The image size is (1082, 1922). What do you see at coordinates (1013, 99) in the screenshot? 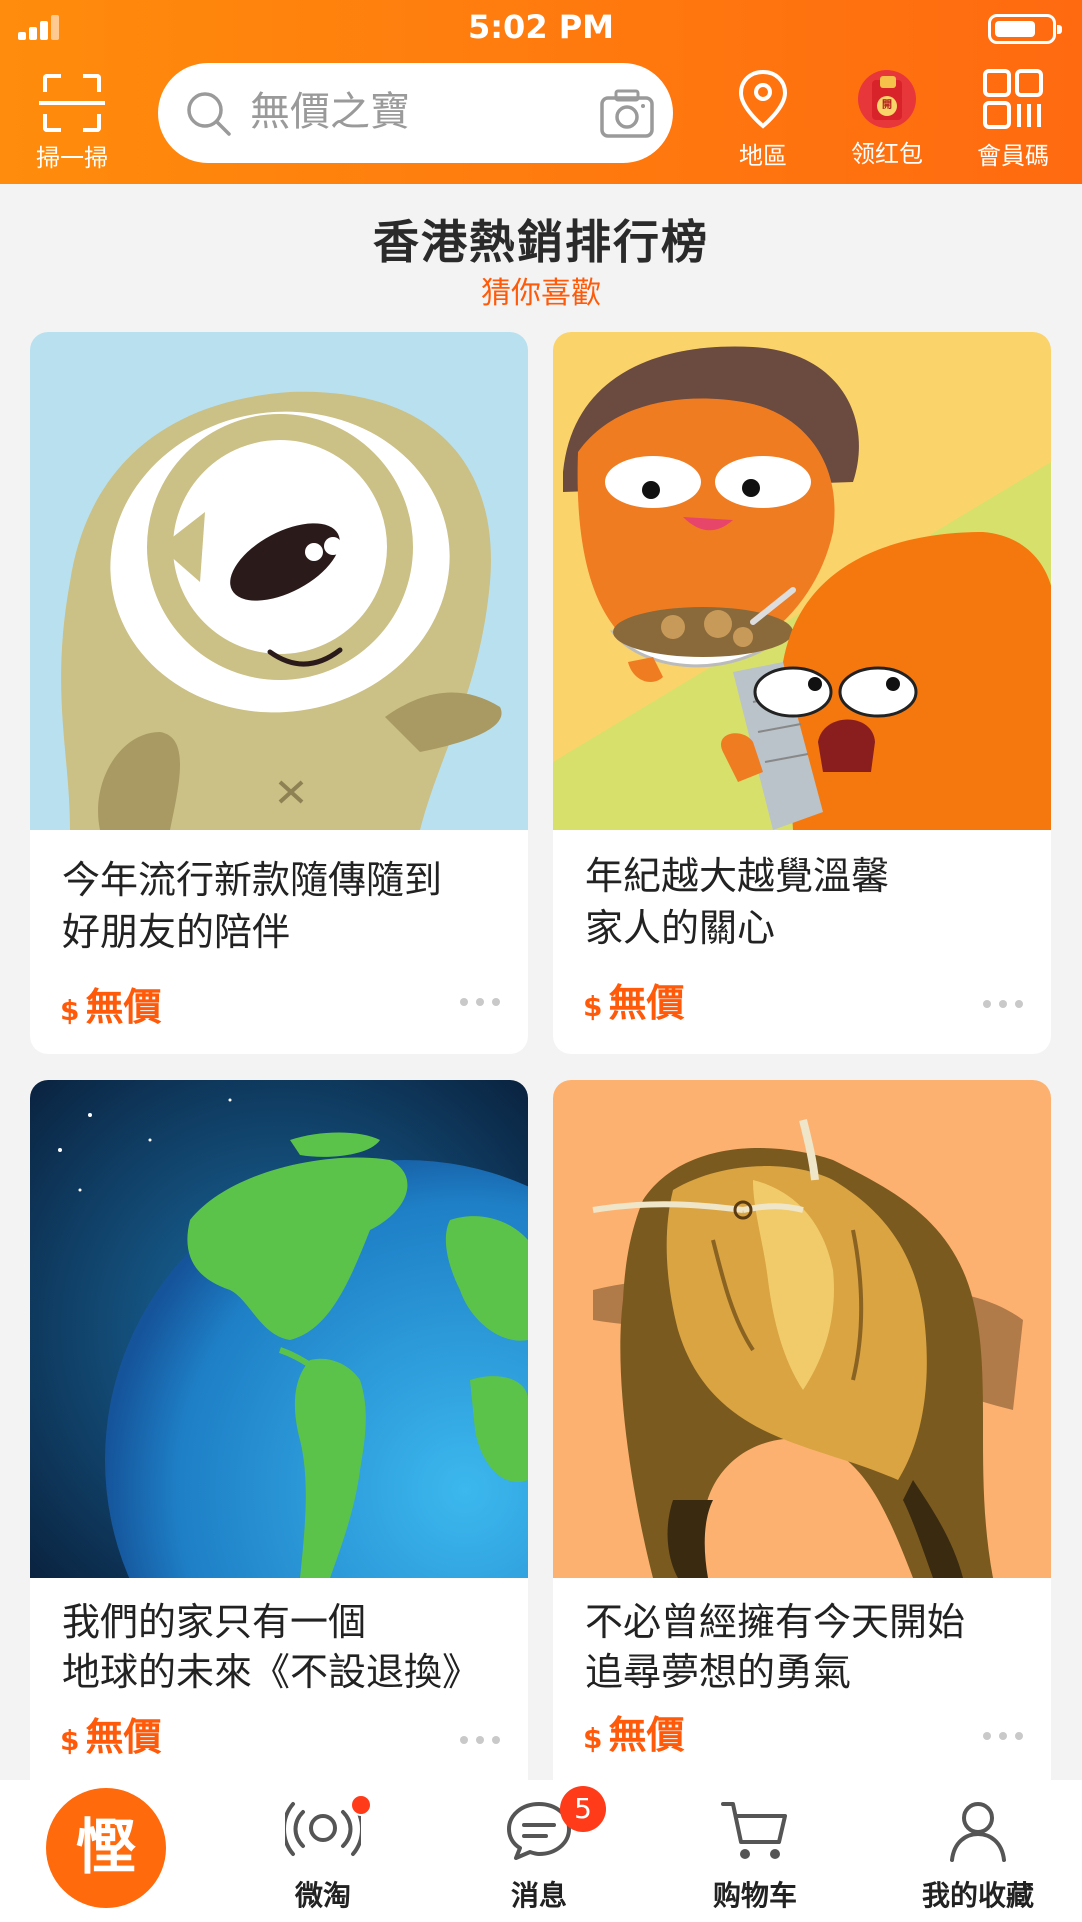
I see `member-code-icon` at bounding box center [1013, 99].